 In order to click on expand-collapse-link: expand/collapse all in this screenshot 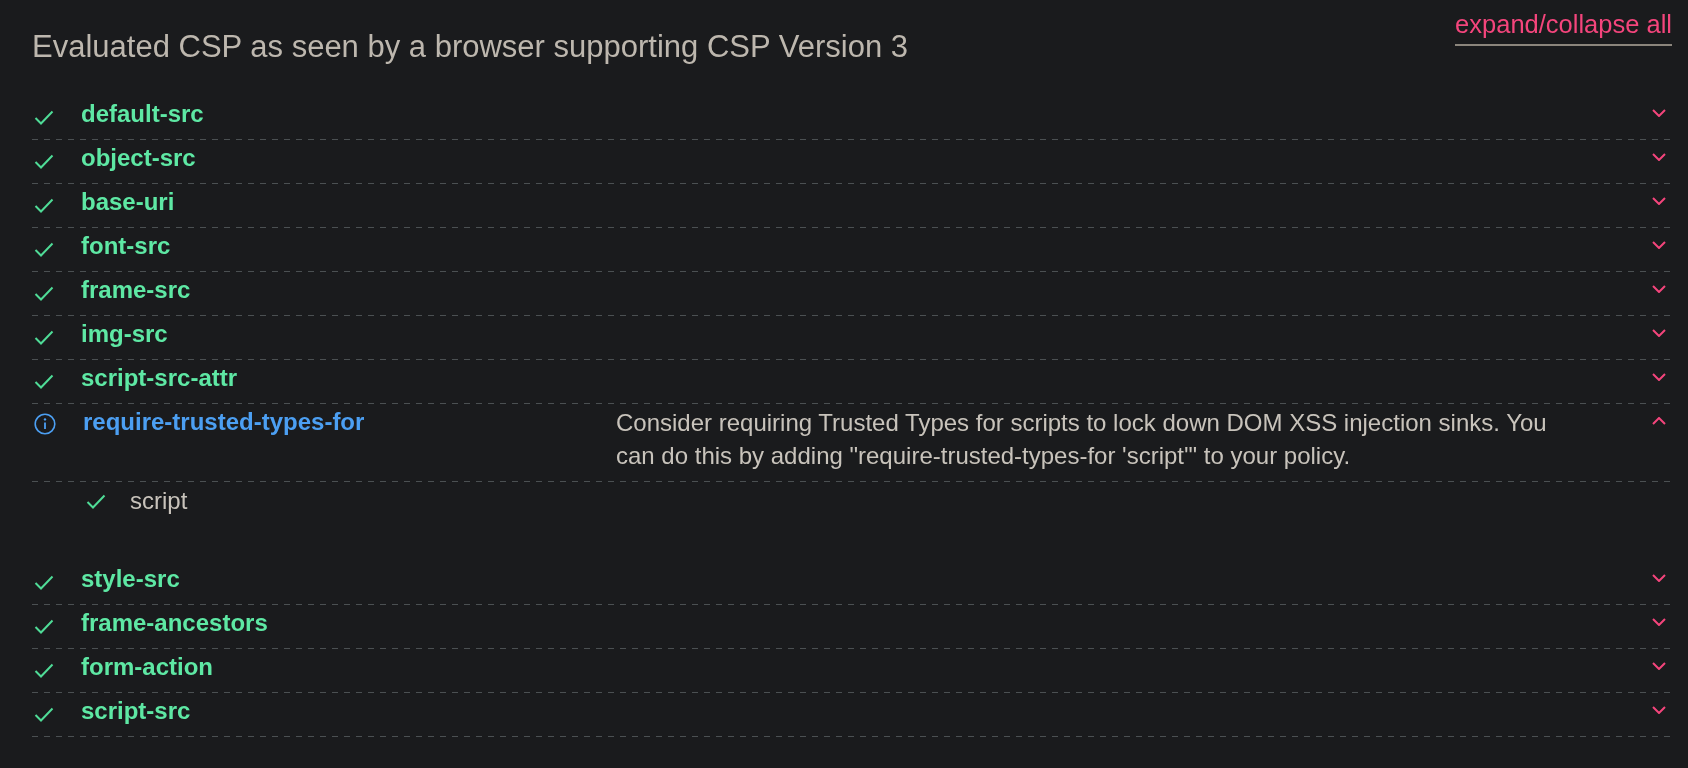, I will do `click(1563, 27)`.